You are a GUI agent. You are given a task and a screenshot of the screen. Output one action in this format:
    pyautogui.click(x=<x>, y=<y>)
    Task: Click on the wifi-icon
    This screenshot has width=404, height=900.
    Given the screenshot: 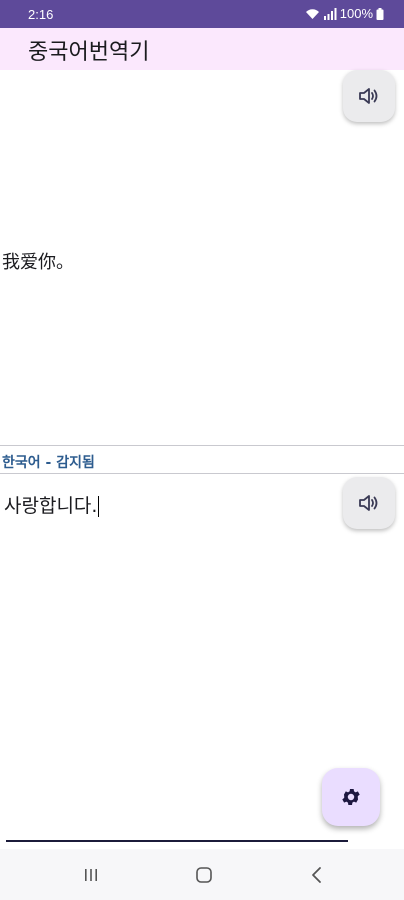 What is the action you would take?
    pyautogui.click(x=312, y=13)
    